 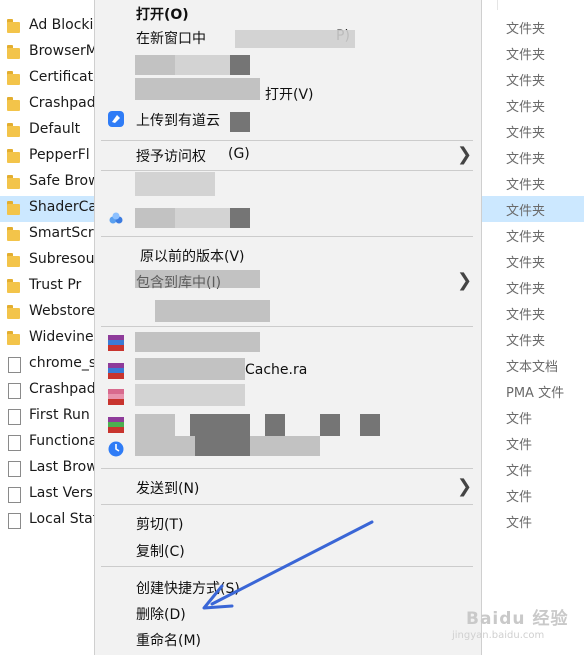 I want to click on baidu-watermark: Baidu 经验 jingyan.baidu.com, so click(x=514, y=626).